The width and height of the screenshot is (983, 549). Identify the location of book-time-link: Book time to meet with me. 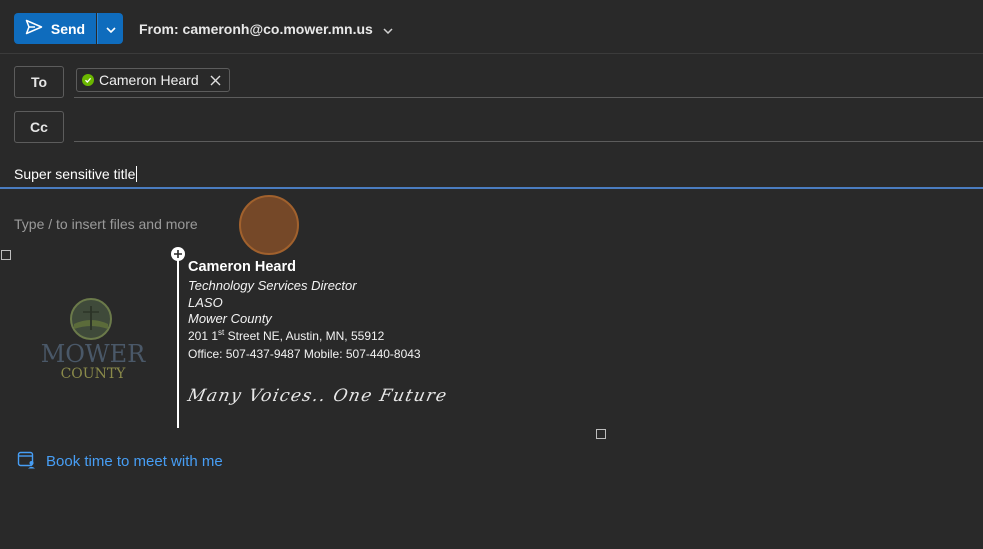
(120, 461).